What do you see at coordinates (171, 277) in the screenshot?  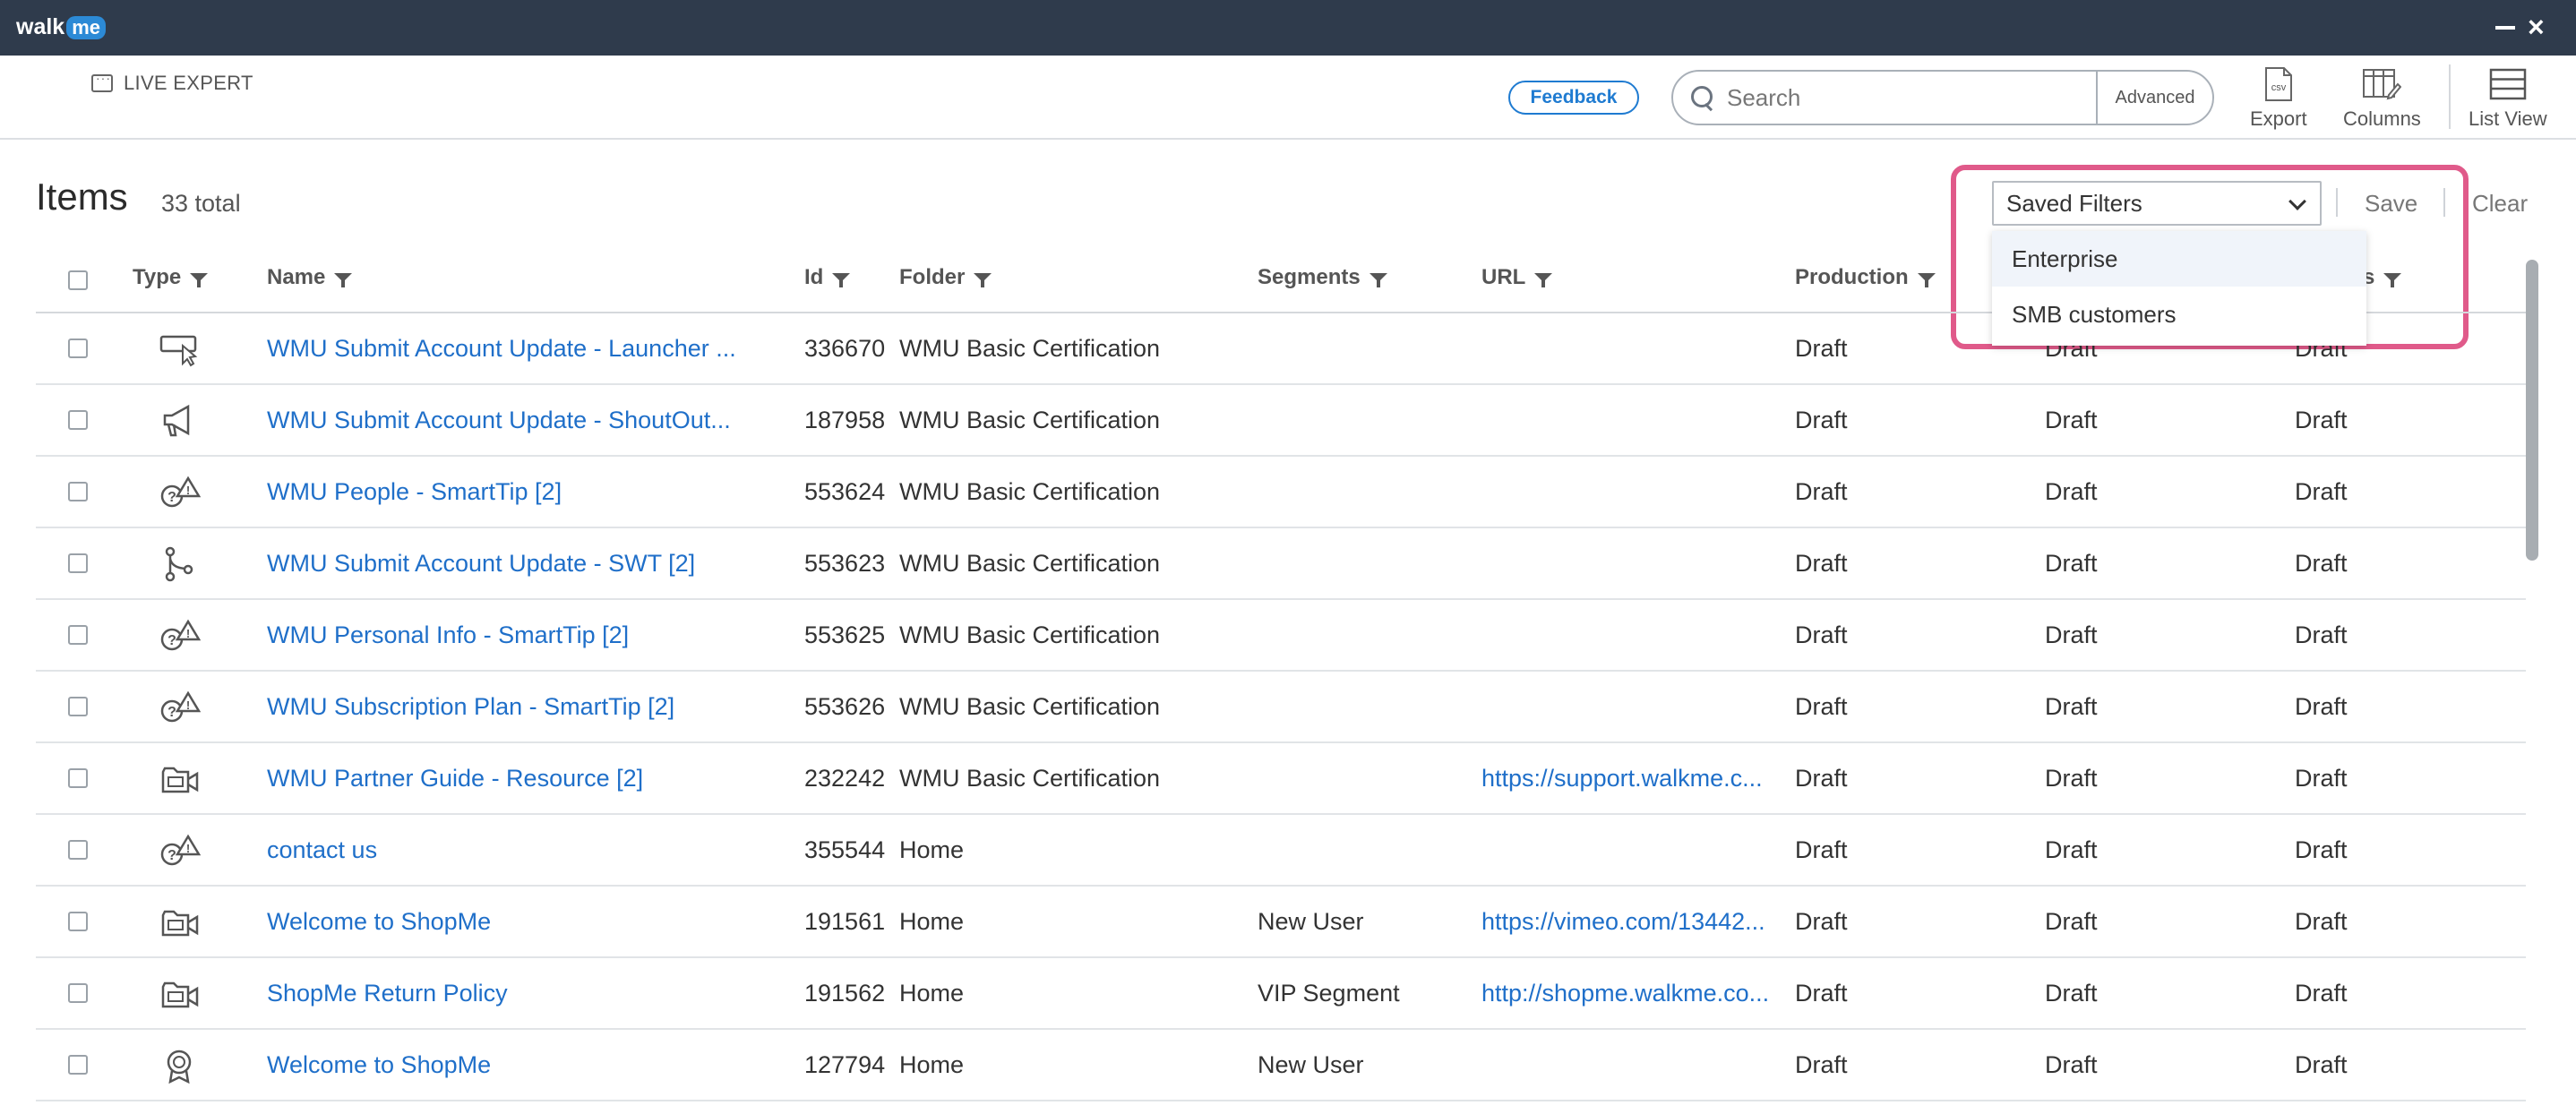 I see `column-header-type: Type` at bounding box center [171, 277].